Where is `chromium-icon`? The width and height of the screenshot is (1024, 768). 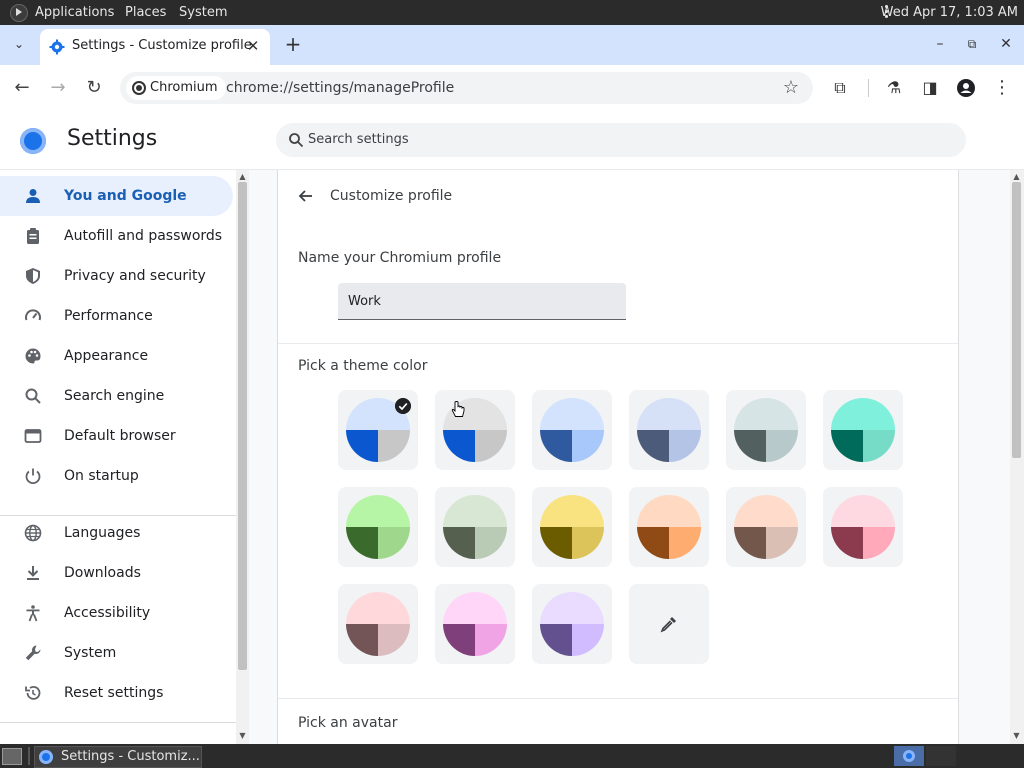
chromium-icon is located at coordinates (909, 756).